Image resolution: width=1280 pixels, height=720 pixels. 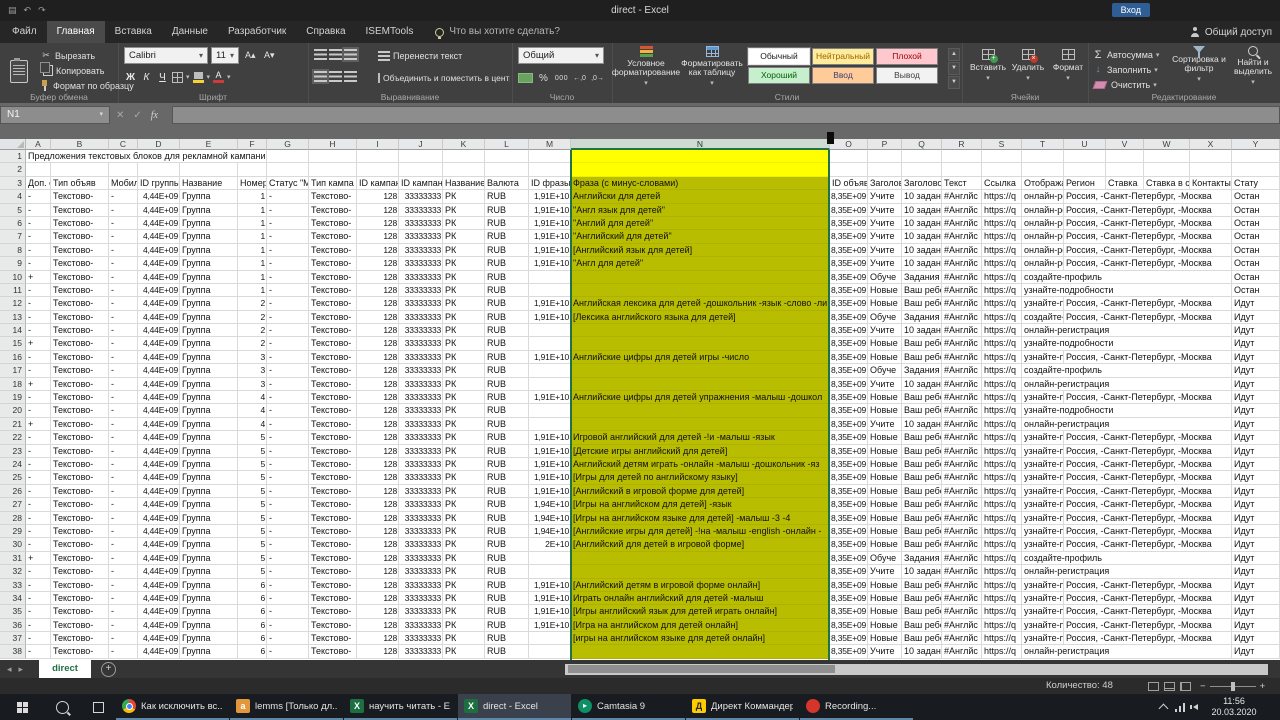 What do you see at coordinates (1043, 531) in the screenshot?
I see `grid-cell: узнайте-подробности` at bounding box center [1043, 531].